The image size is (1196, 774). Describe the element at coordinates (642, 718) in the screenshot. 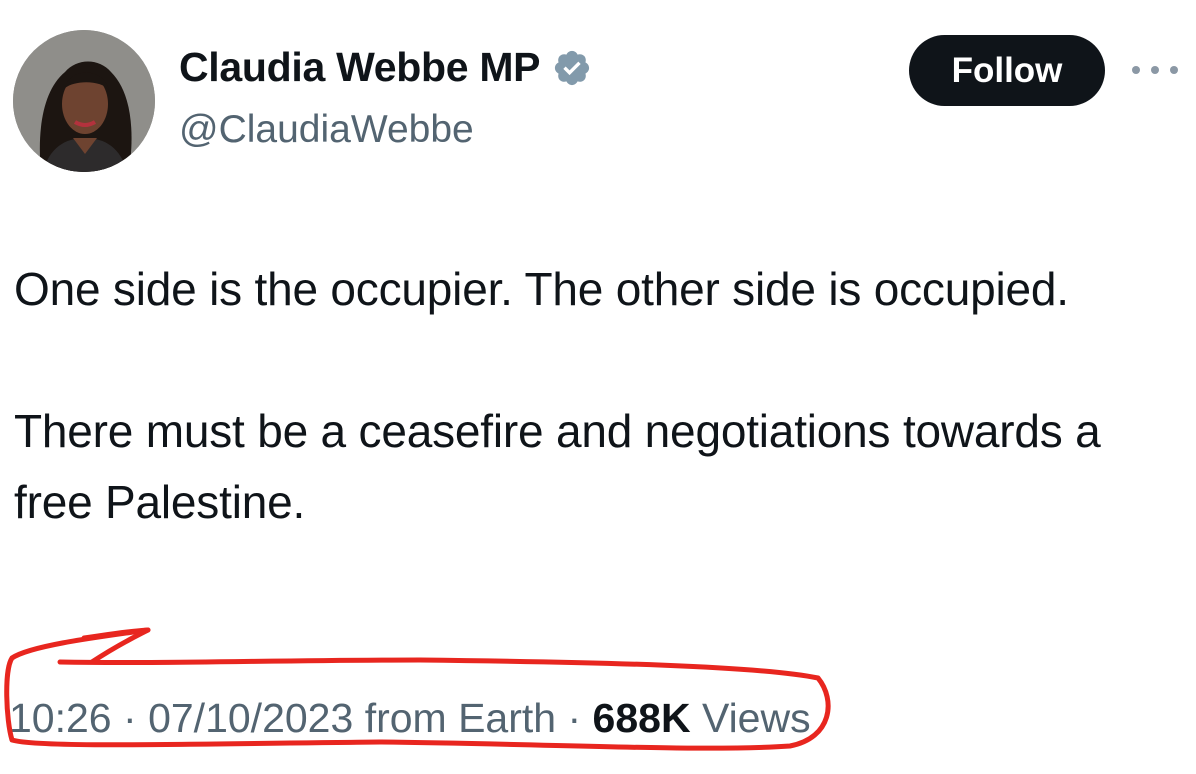

I see `views-count: 688K` at that location.